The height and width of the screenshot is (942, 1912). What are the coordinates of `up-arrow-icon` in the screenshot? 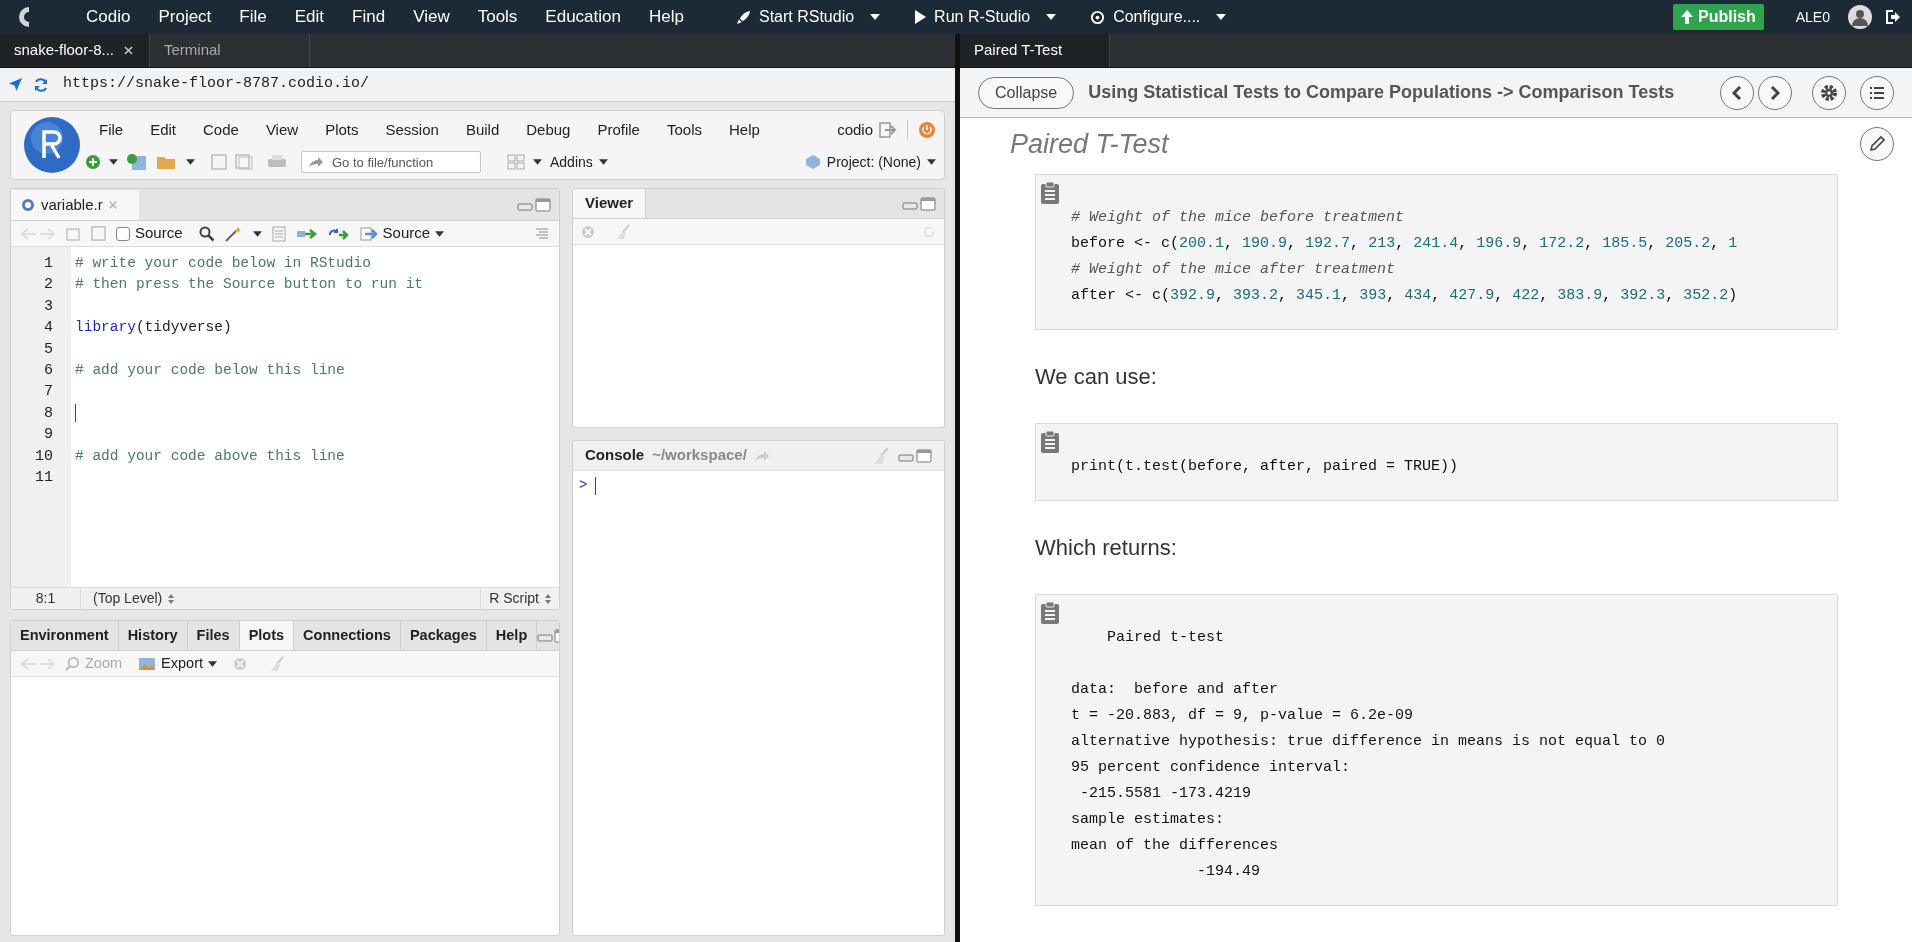 It's located at (1686, 17).